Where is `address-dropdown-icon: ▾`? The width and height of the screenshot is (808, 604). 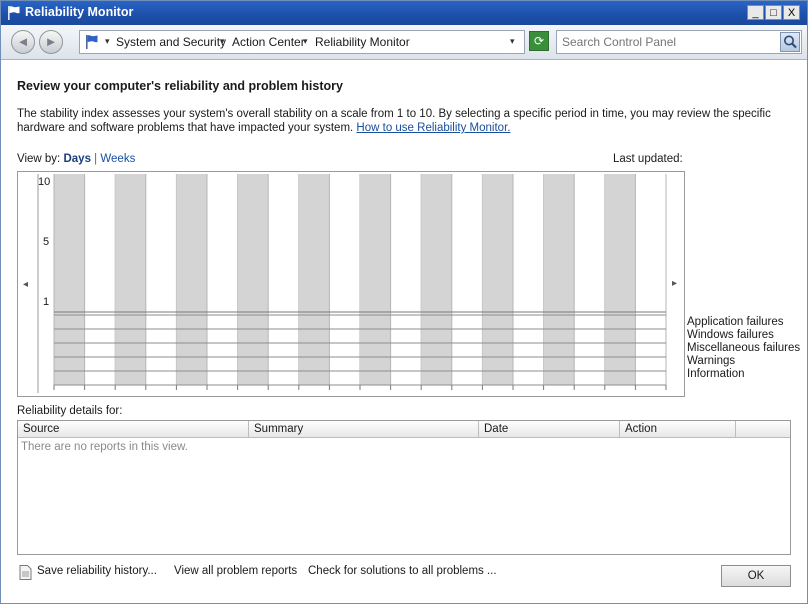
address-dropdown-icon: ▾ is located at coordinates (512, 41).